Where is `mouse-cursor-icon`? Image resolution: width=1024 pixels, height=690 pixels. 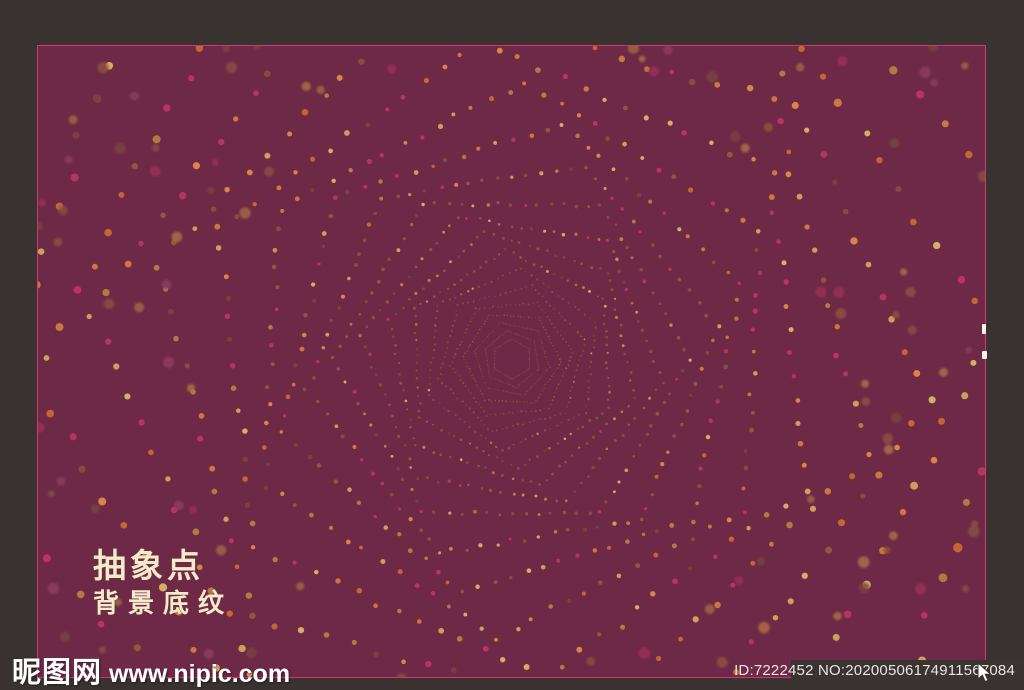 mouse-cursor-icon is located at coordinates (984, 672).